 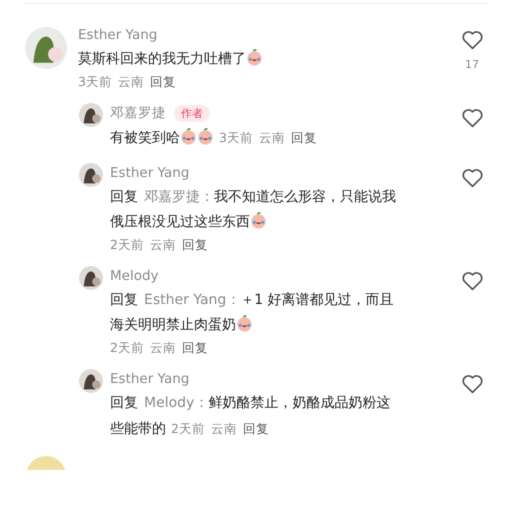 What do you see at coordinates (253, 210) in the screenshot?
I see `comment-text: 回复 邓嘉罗捷：我不知道怎么形容，只能说我俄压根没见过这些东西` at bounding box center [253, 210].